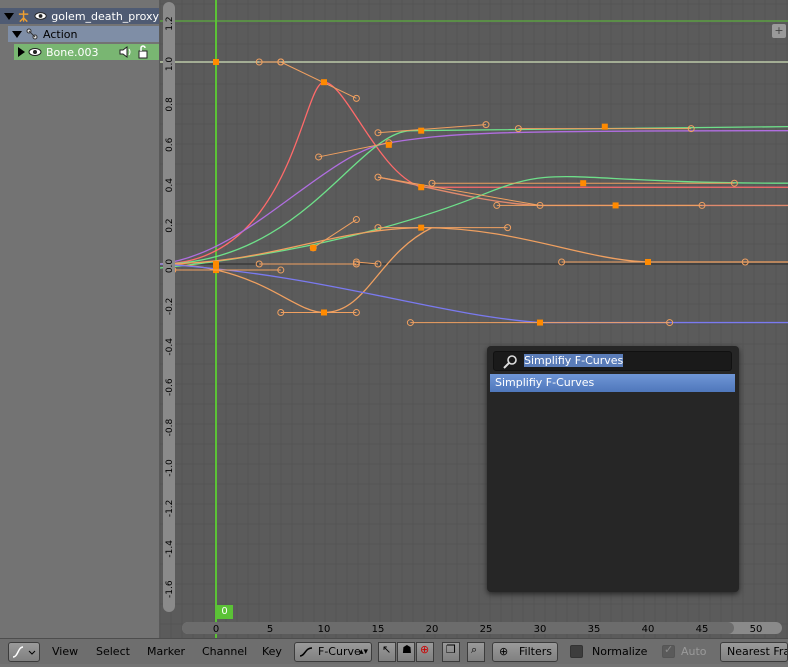  What do you see at coordinates (224, 652) in the screenshot?
I see `menu-channel: Channel` at bounding box center [224, 652].